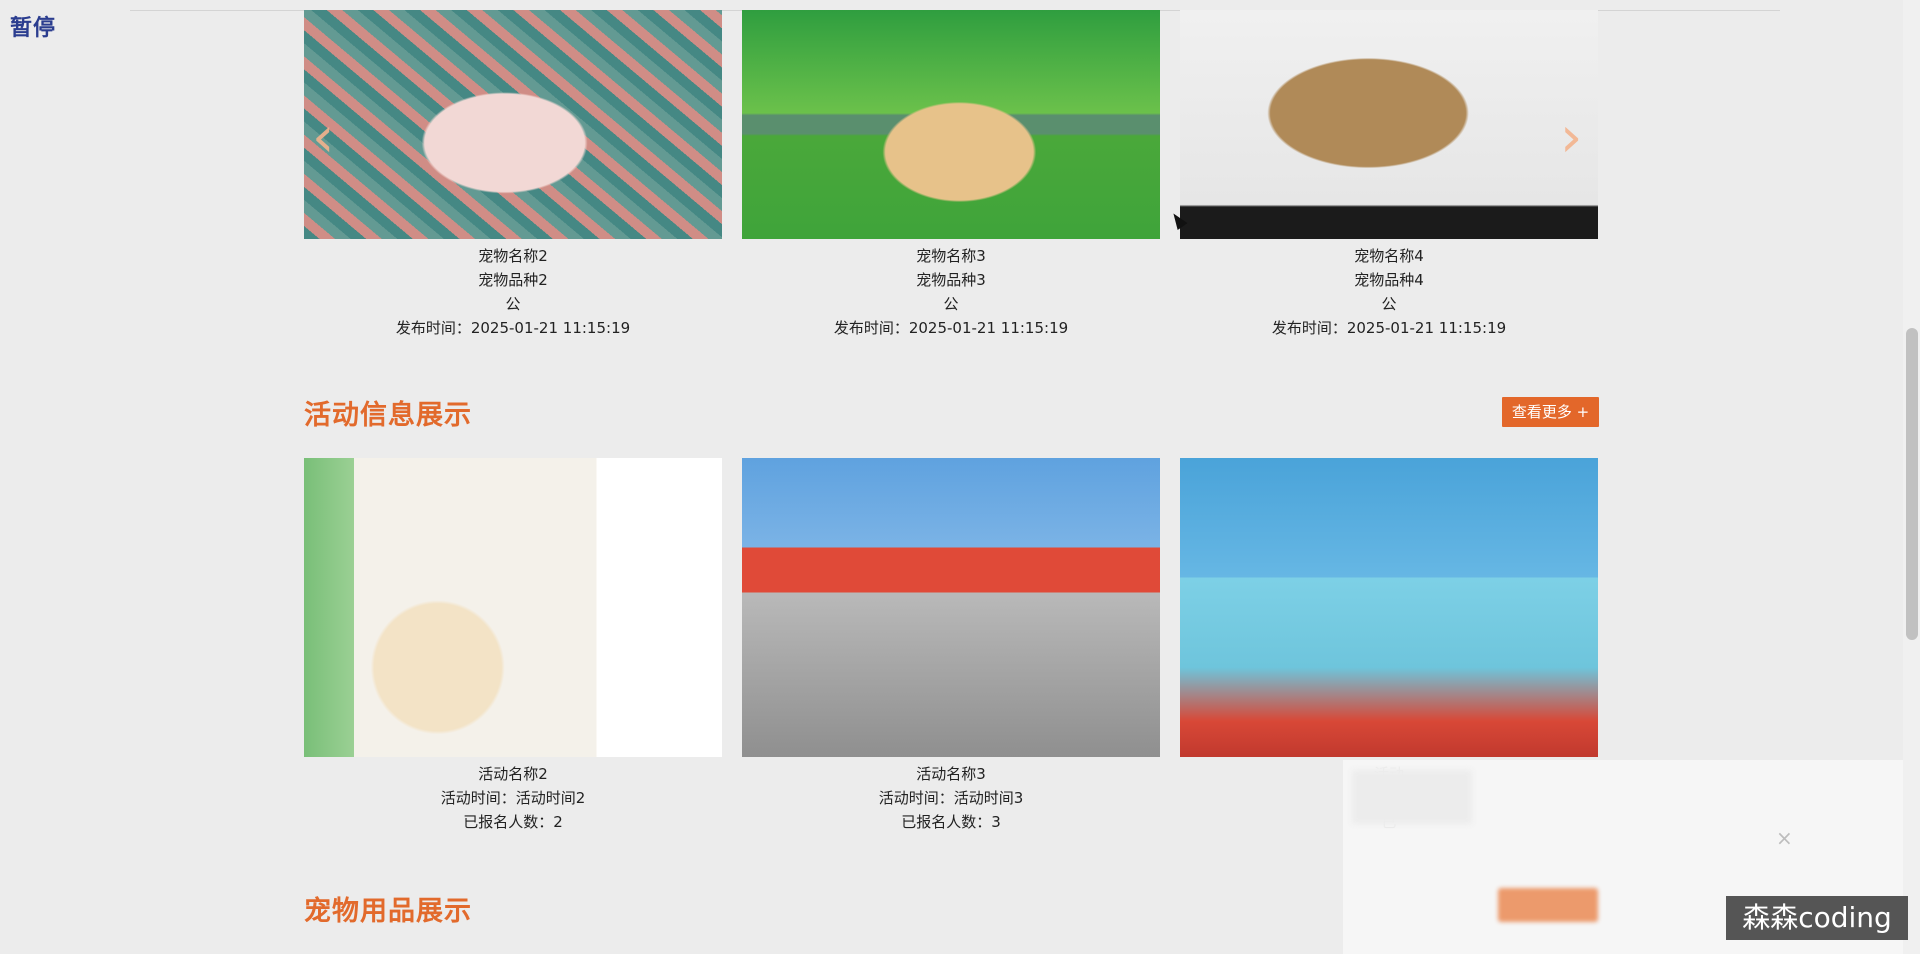  What do you see at coordinates (388, 911) in the screenshot?
I see `supplies-section-title: 宠物用品展示` at bounding box center [388, 911].